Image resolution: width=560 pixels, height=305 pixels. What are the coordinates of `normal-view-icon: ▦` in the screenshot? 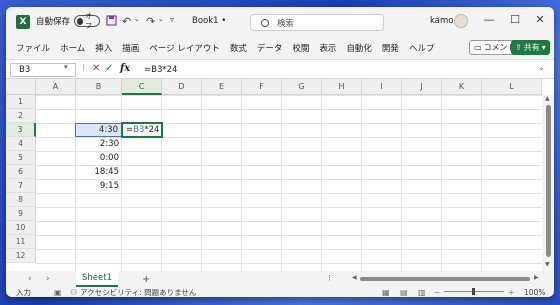 It's located at (386, 292).